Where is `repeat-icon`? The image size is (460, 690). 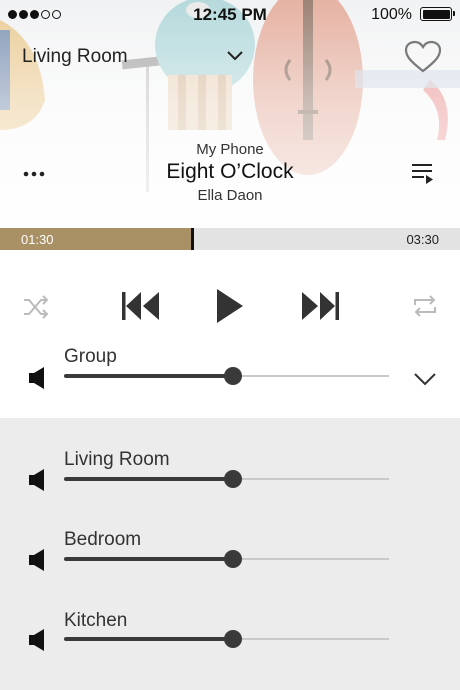
repeat-icon is located at coordinates (425, 306).